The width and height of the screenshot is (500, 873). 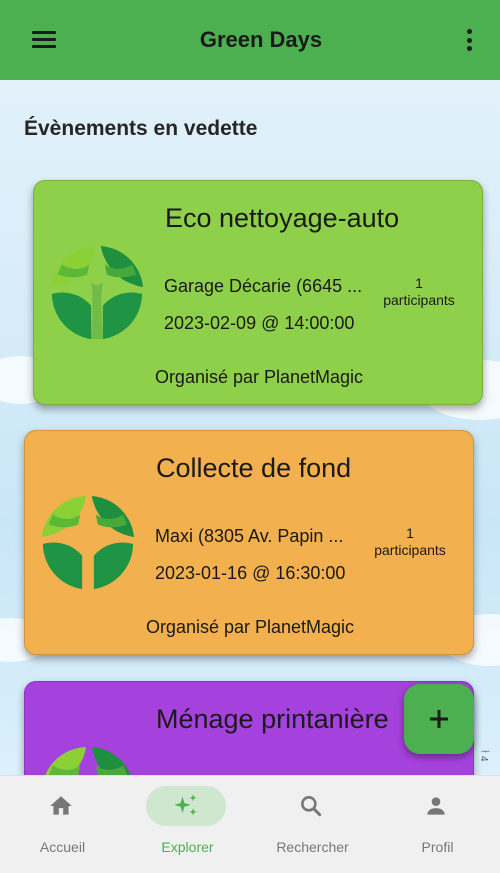 I want to click on section-title: Évènements en vedette, so click(x=141, y=128).